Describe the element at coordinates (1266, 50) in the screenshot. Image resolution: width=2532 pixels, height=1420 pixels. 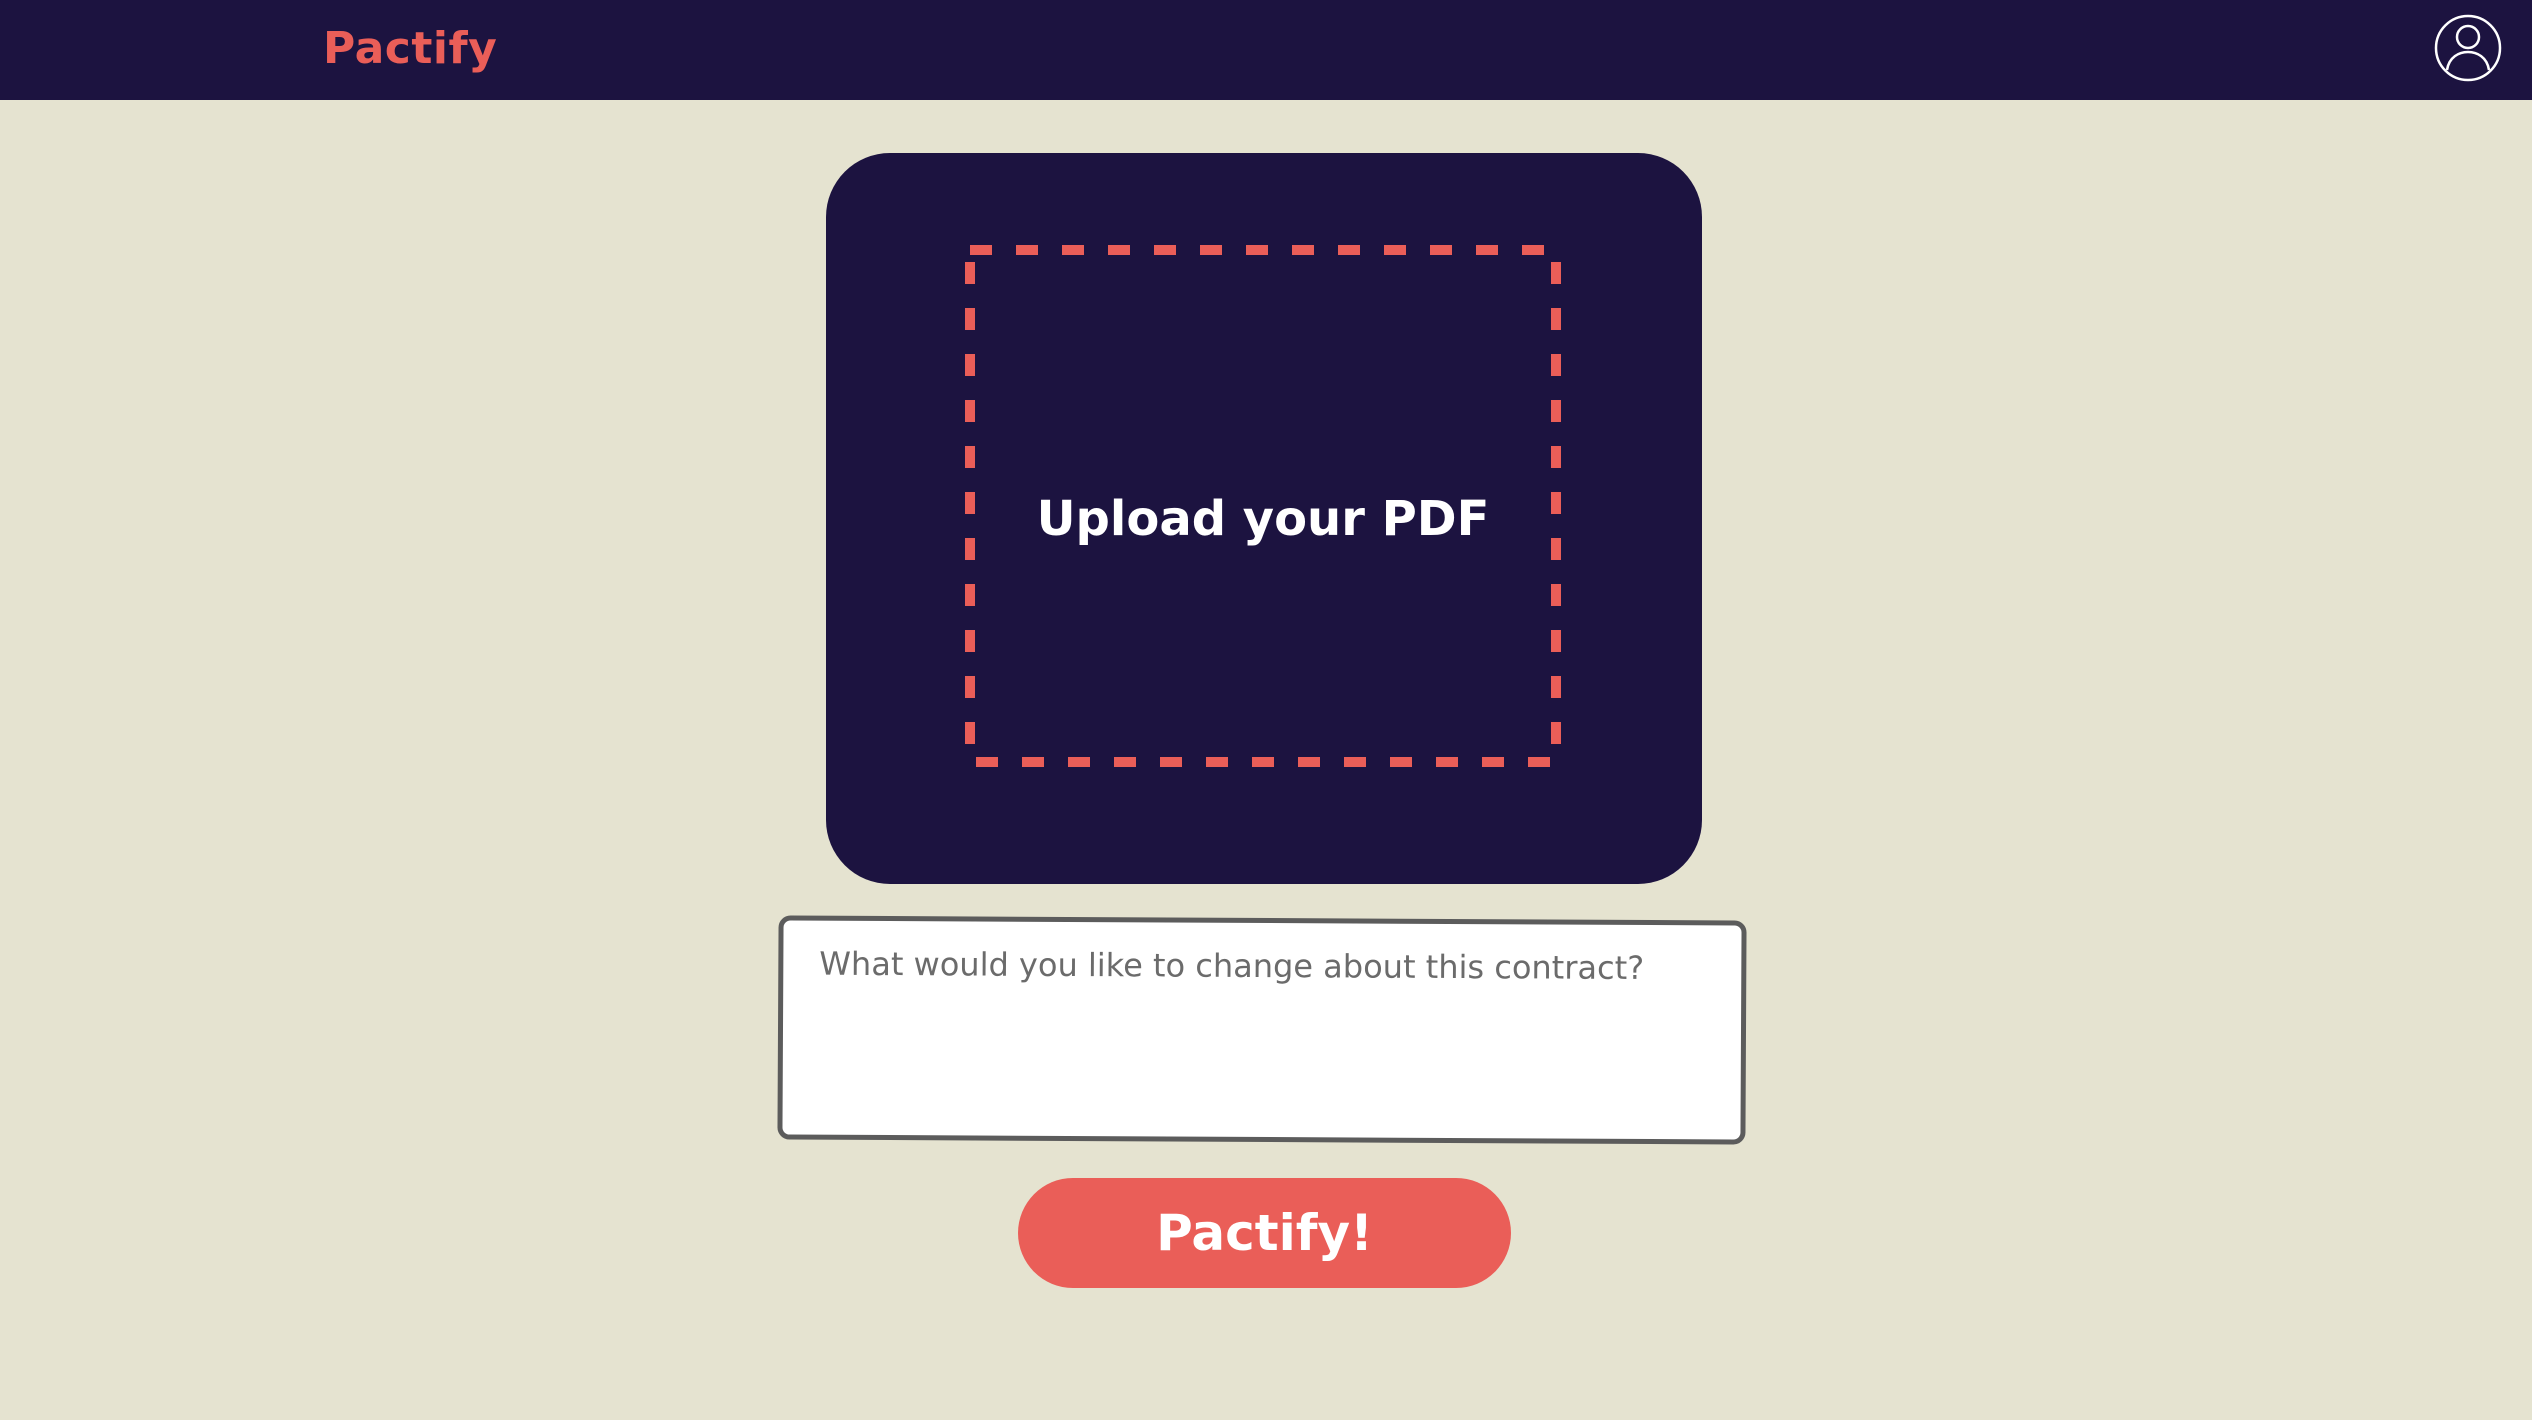
I see `top-navbar: Pactify` at that location.